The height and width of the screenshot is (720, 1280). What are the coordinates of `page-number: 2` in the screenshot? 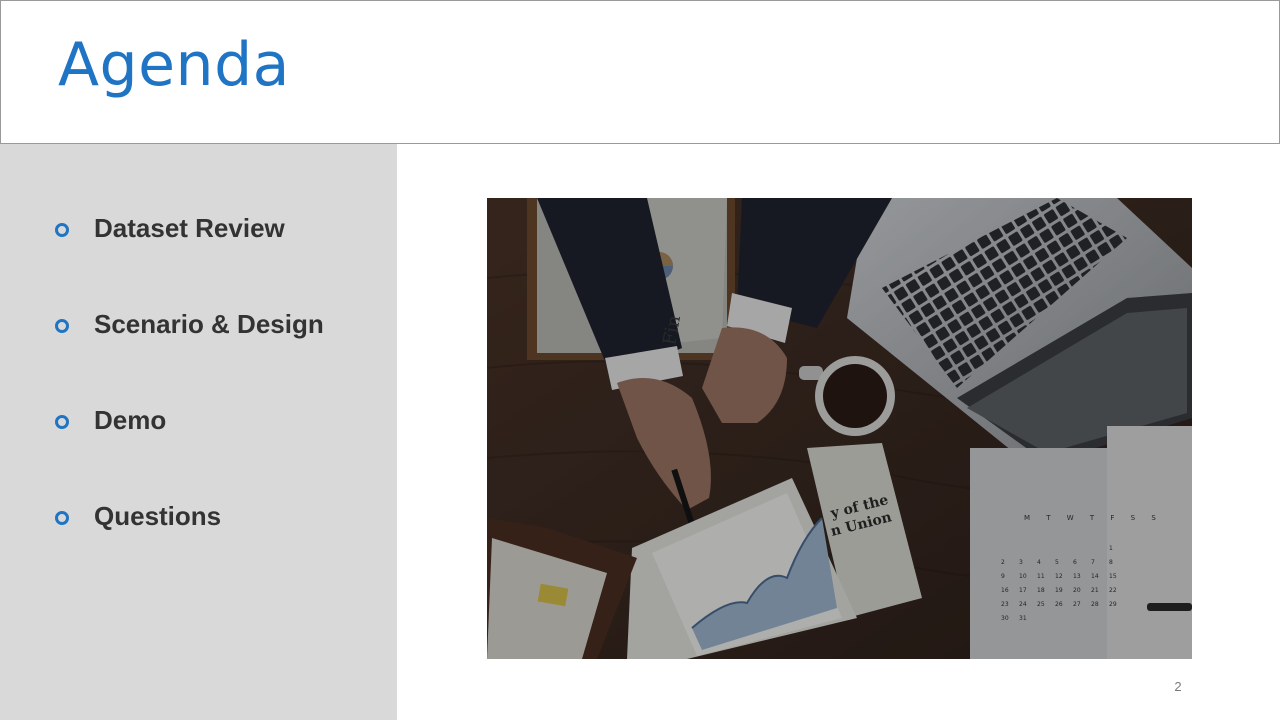 It's located at (1178, 686).